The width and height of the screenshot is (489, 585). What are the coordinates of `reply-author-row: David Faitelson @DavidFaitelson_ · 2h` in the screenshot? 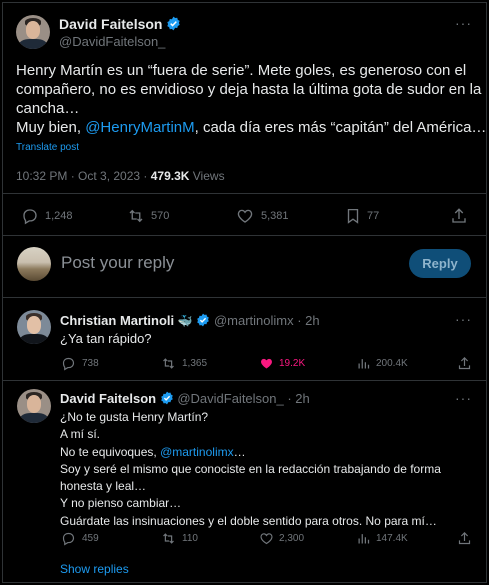 It's located at (185, 398).